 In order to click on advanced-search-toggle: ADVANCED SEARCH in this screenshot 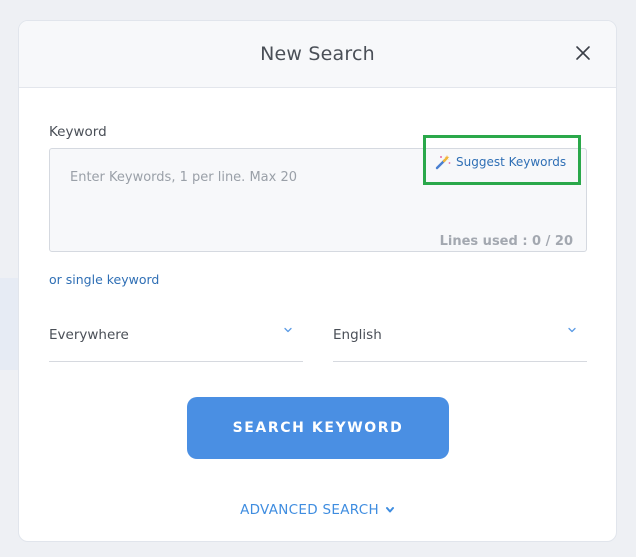, I will do `click(317, 510)`.